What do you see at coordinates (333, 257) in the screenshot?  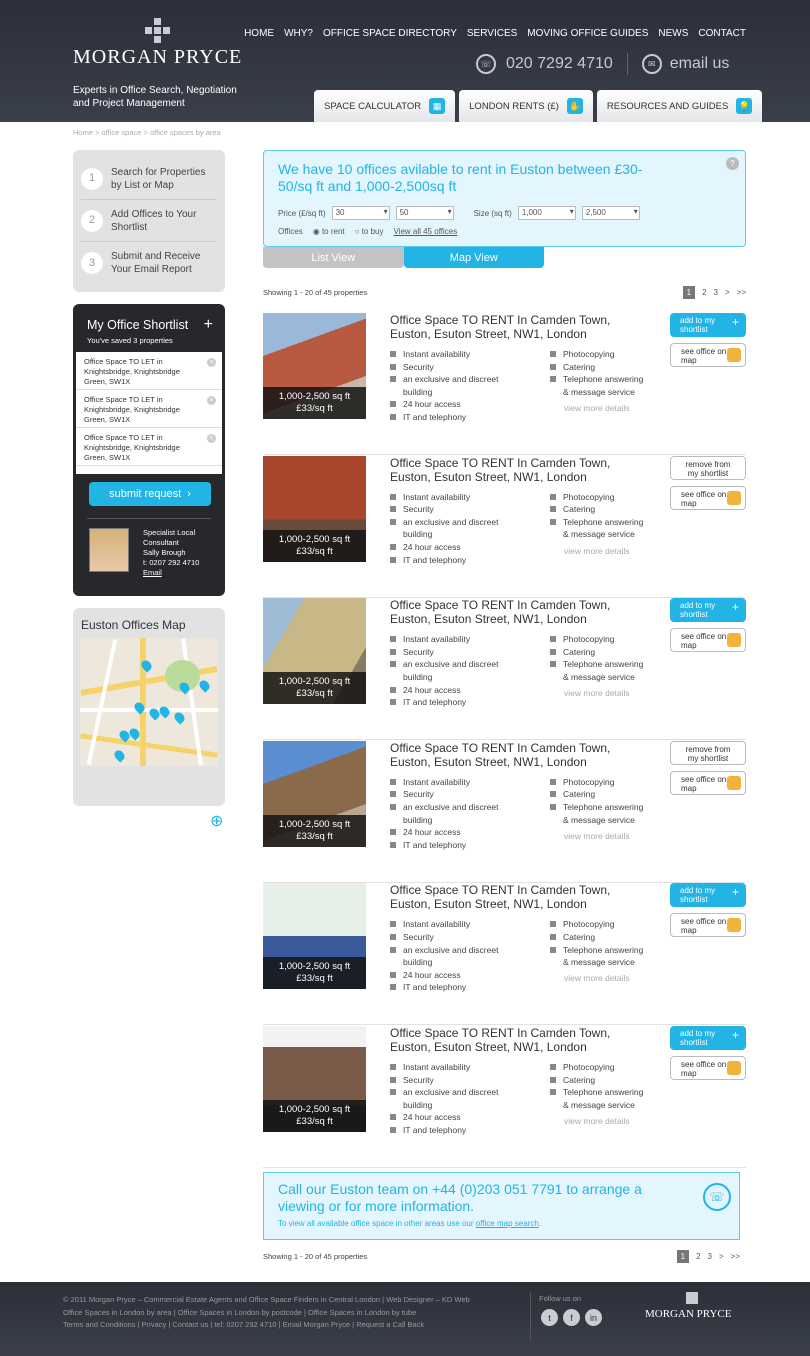 I see `list-view-tab: List View` at bounding box center [333, 257].